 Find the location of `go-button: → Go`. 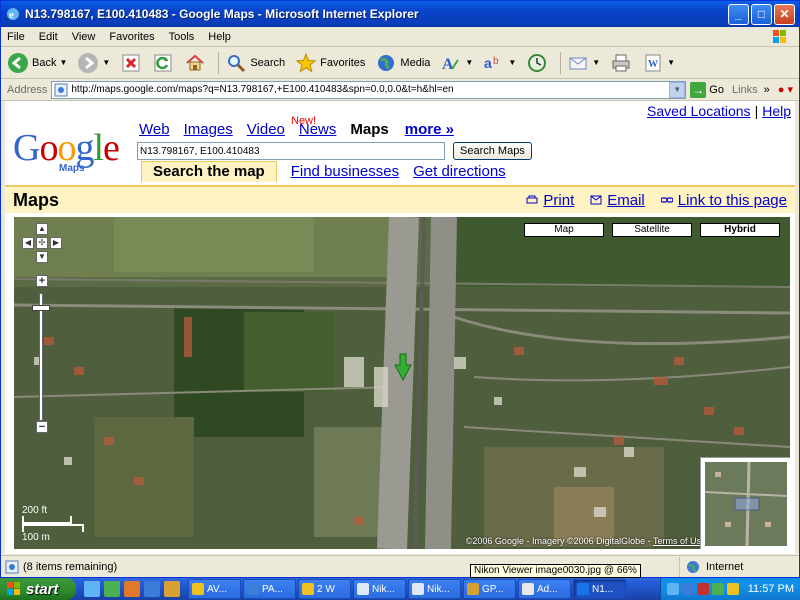

go-button: → Go is located at coordinates (707, 89).